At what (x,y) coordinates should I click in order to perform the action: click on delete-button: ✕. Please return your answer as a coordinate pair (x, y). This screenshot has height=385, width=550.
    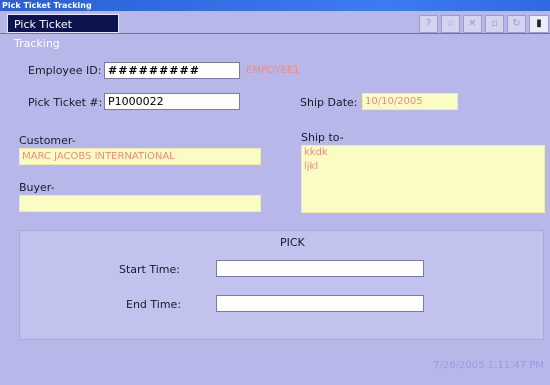
    Looking at the image, I should click on (472, 24).